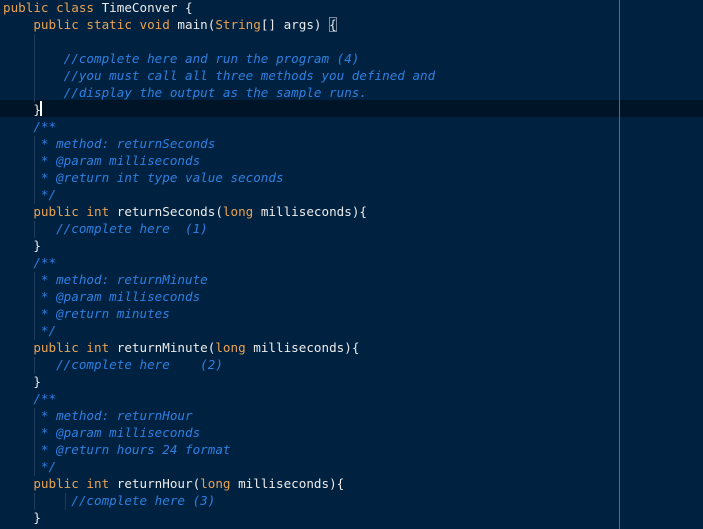 The height and width of the screenshot is (529, 703). I want to click on code-line: //display the output as the sample runs., so click(185, 92).